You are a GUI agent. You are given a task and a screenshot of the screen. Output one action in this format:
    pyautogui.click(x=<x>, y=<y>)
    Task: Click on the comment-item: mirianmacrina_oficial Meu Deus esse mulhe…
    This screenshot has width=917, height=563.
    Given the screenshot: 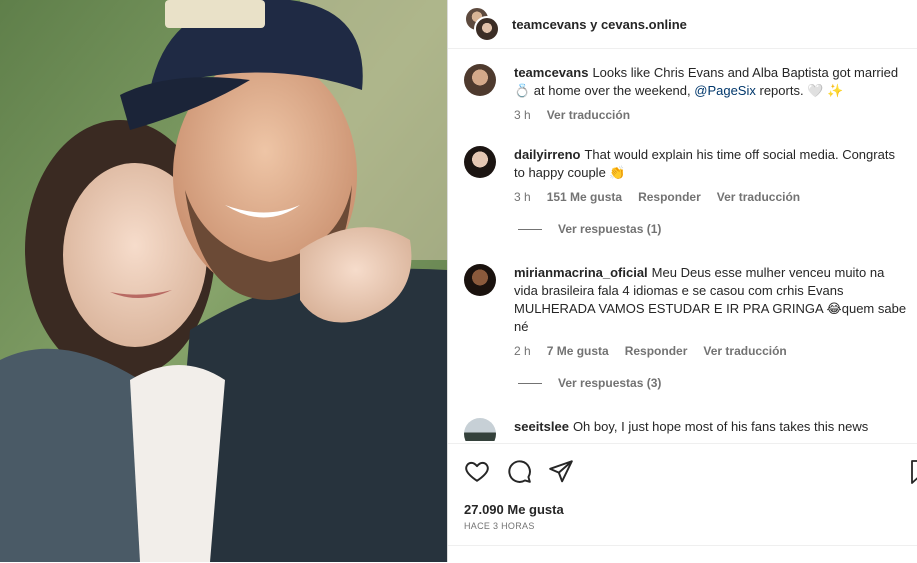 What is the action you would take?
    pyautogui.click(x=690, y=327)
    